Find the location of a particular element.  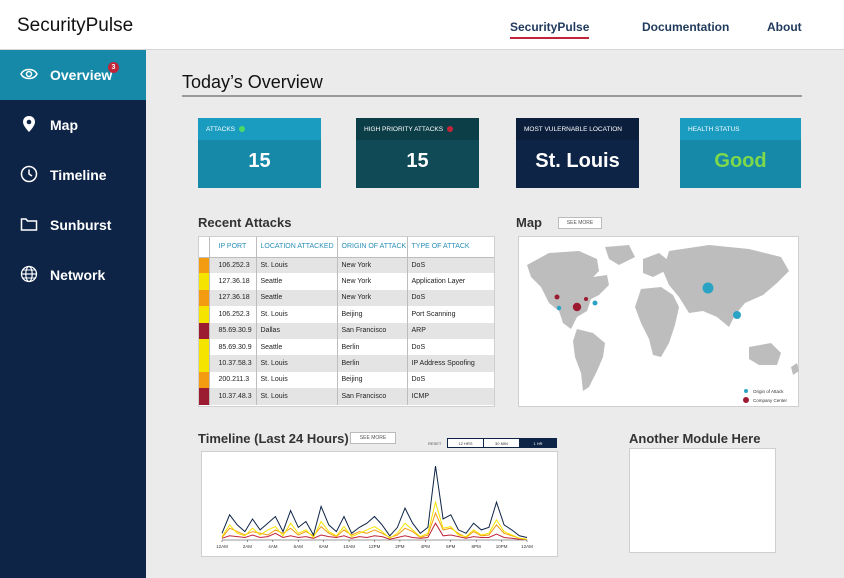

ip-cell: 127.36.18 is located at coordinates (233, 298).